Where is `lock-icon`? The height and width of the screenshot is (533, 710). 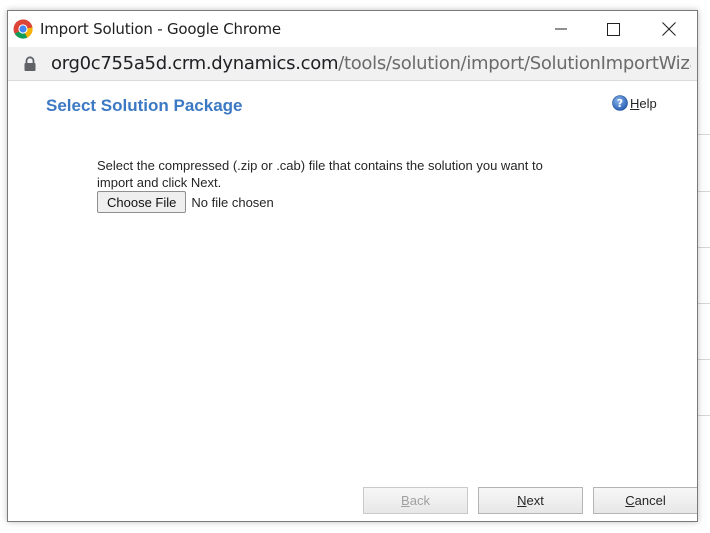
lock-icon is located at coordinates (30, 63).